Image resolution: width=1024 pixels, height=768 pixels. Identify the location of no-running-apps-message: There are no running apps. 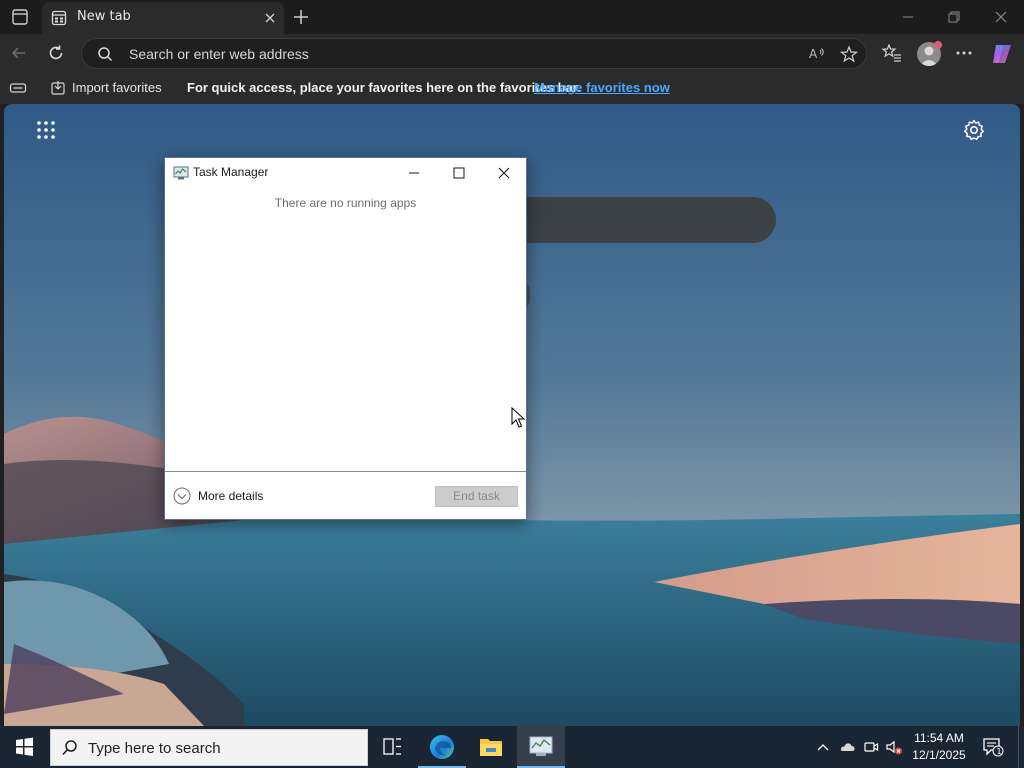
(345, 203).